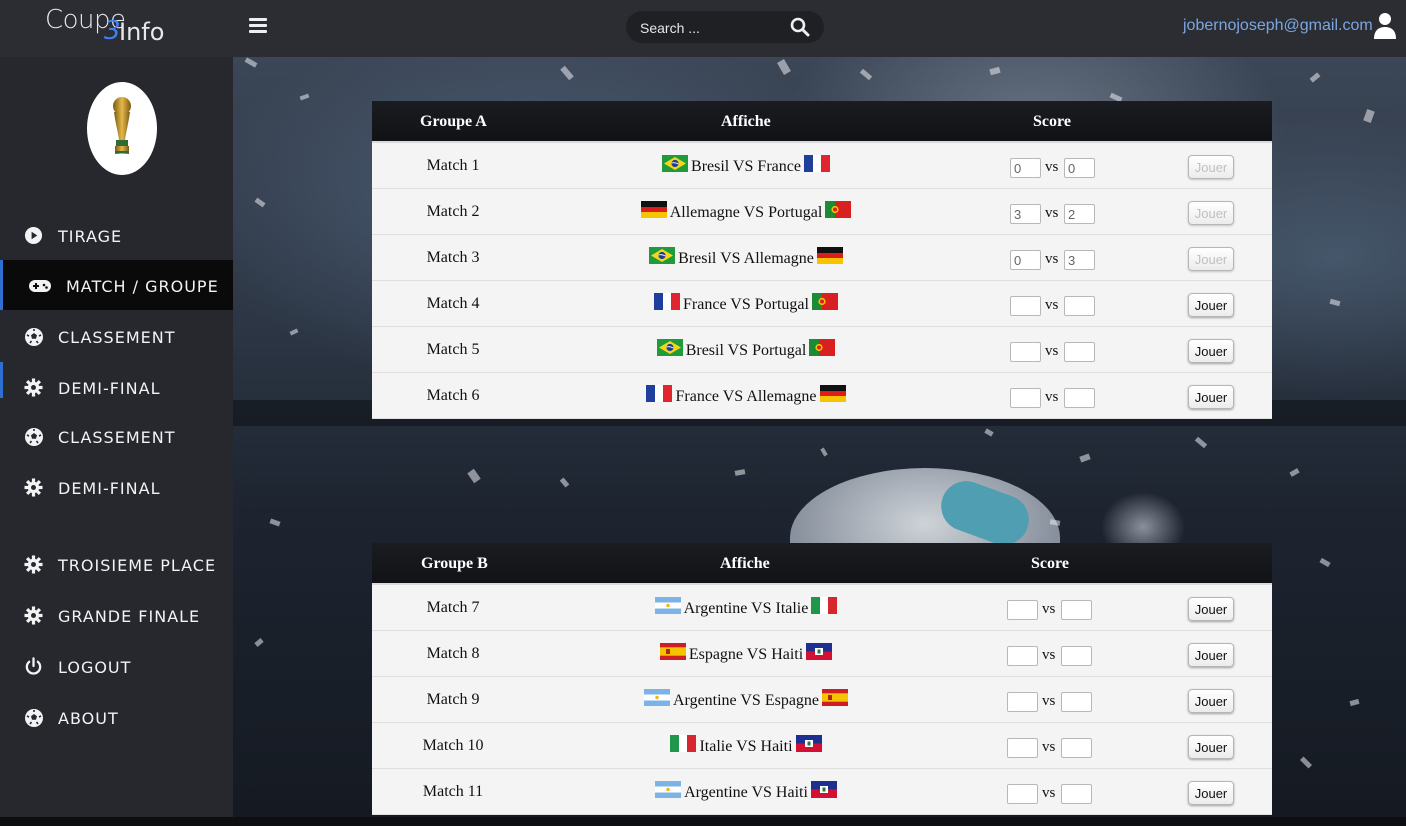  Describe the element at coordinates (746, 791) in the screenshot. I see `match-poster: Argentine VS Haiti` at that location.